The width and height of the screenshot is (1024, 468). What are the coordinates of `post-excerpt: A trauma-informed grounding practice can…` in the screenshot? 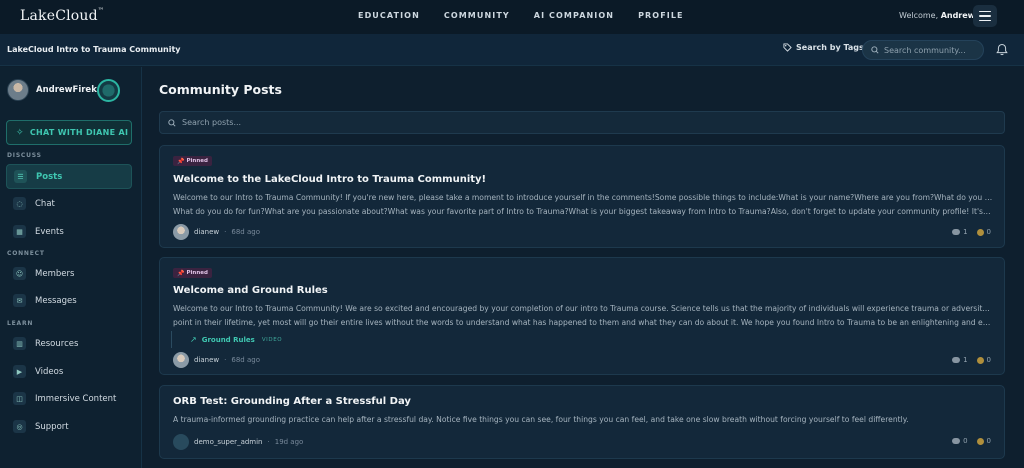 It's located at (541, 419).